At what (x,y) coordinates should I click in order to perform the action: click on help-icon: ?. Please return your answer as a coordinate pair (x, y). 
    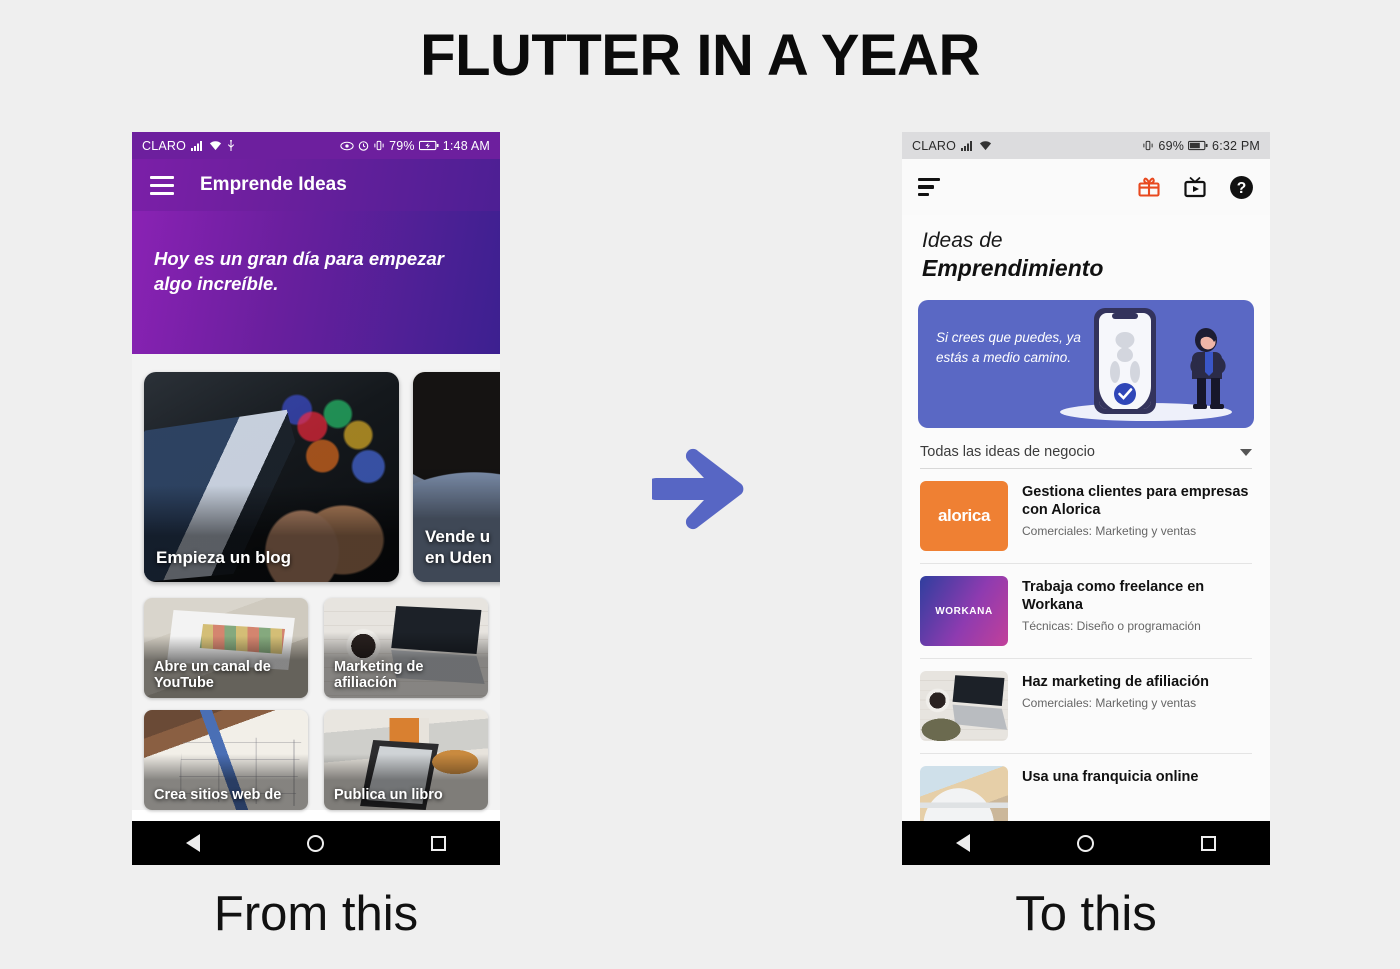
    Looking at the image, I should click on (1241, 187).